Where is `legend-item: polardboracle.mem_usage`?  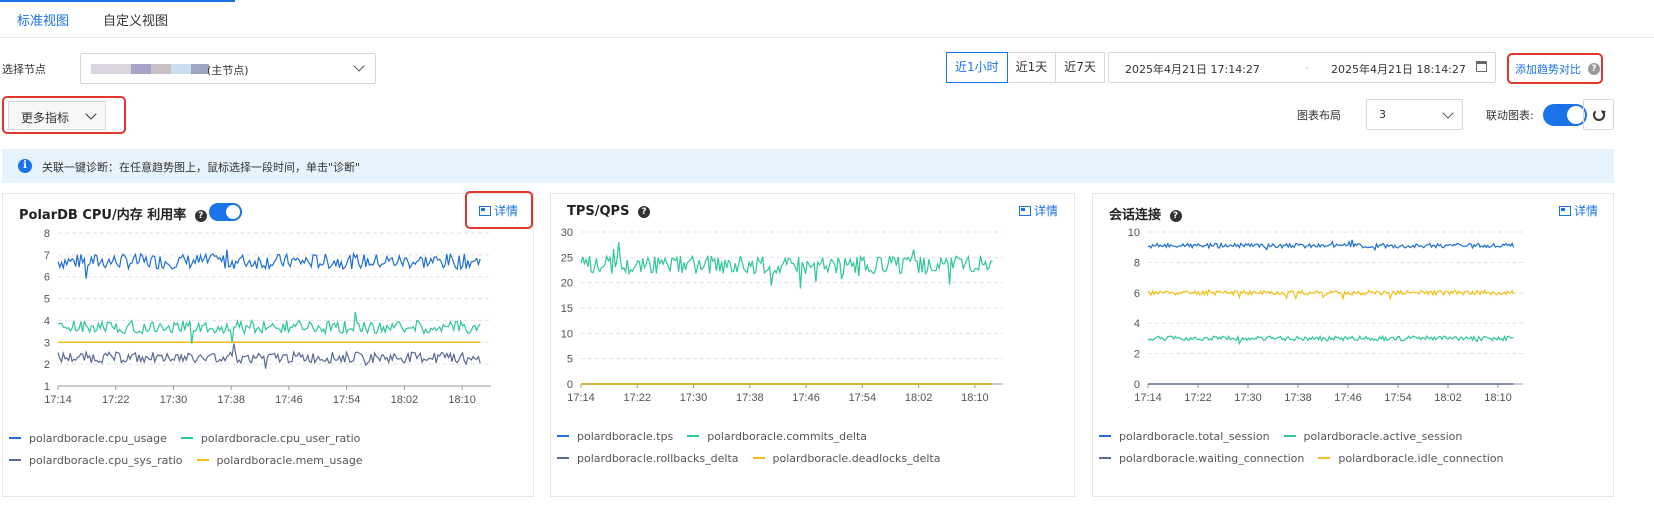
legend-item: polardboracle.mem_usage is located at coordinates (279, 460).